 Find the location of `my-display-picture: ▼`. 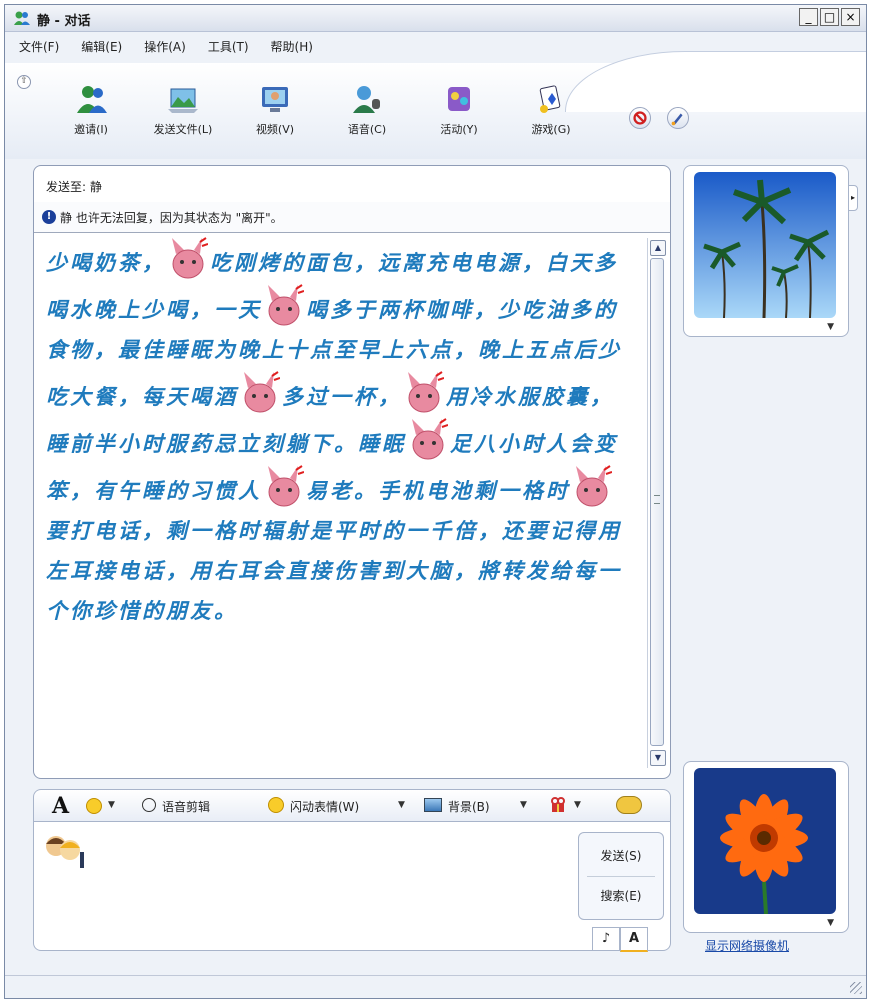

my-display-picture: ▼ is located at coordinates (766, 847).